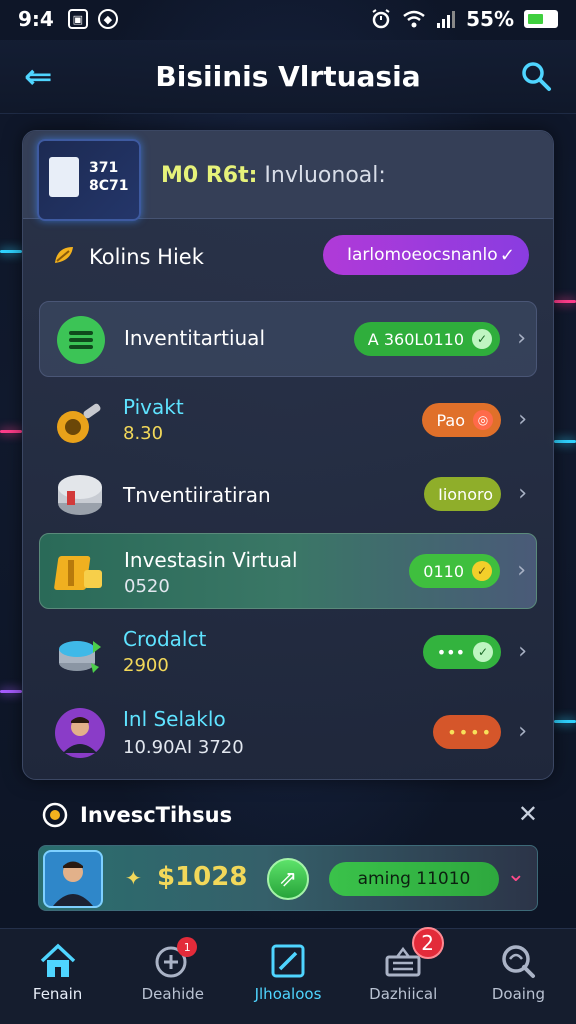  Describe the element at coordinates (73, 883) in the screenshot. I see `person-icon` at that location.